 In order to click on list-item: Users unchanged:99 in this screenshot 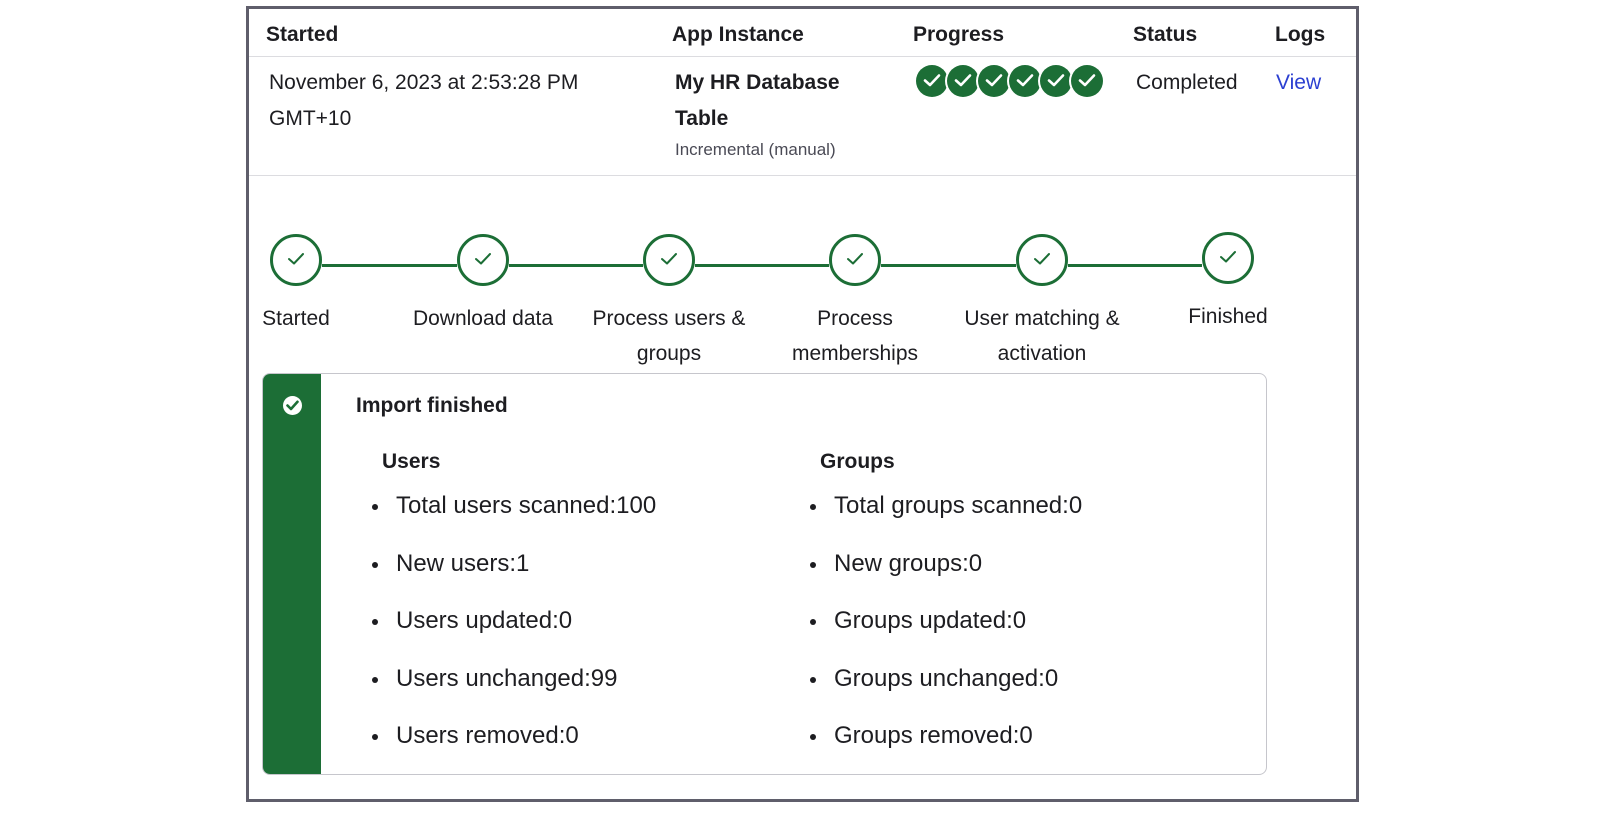, I will do `click(514, 692)`.